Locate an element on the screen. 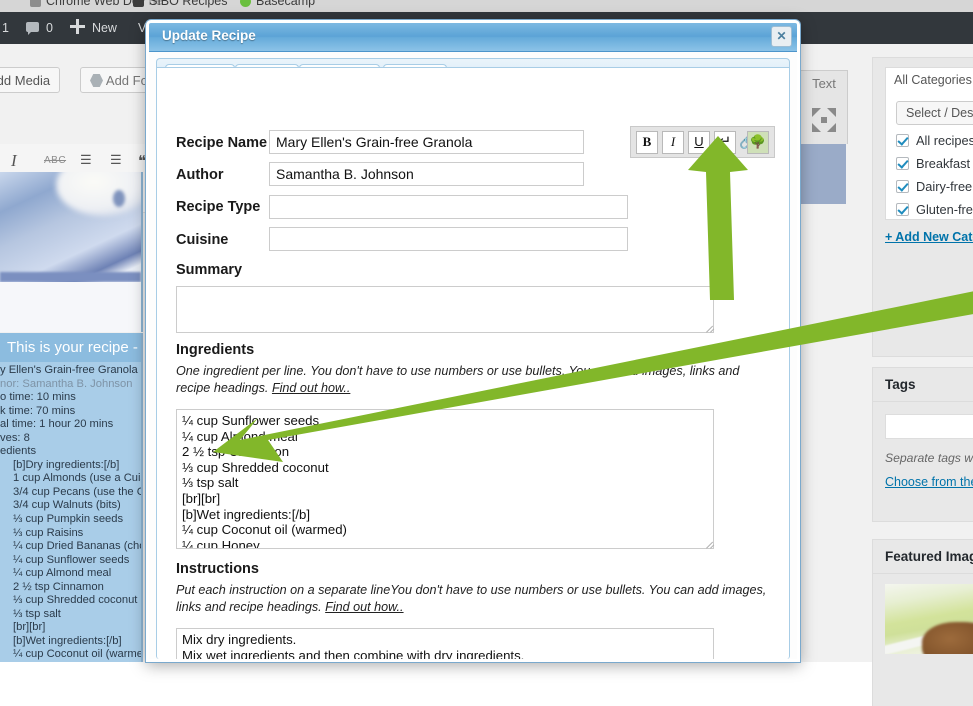  category-row: Breakfast is located at coordinates (934, 163).